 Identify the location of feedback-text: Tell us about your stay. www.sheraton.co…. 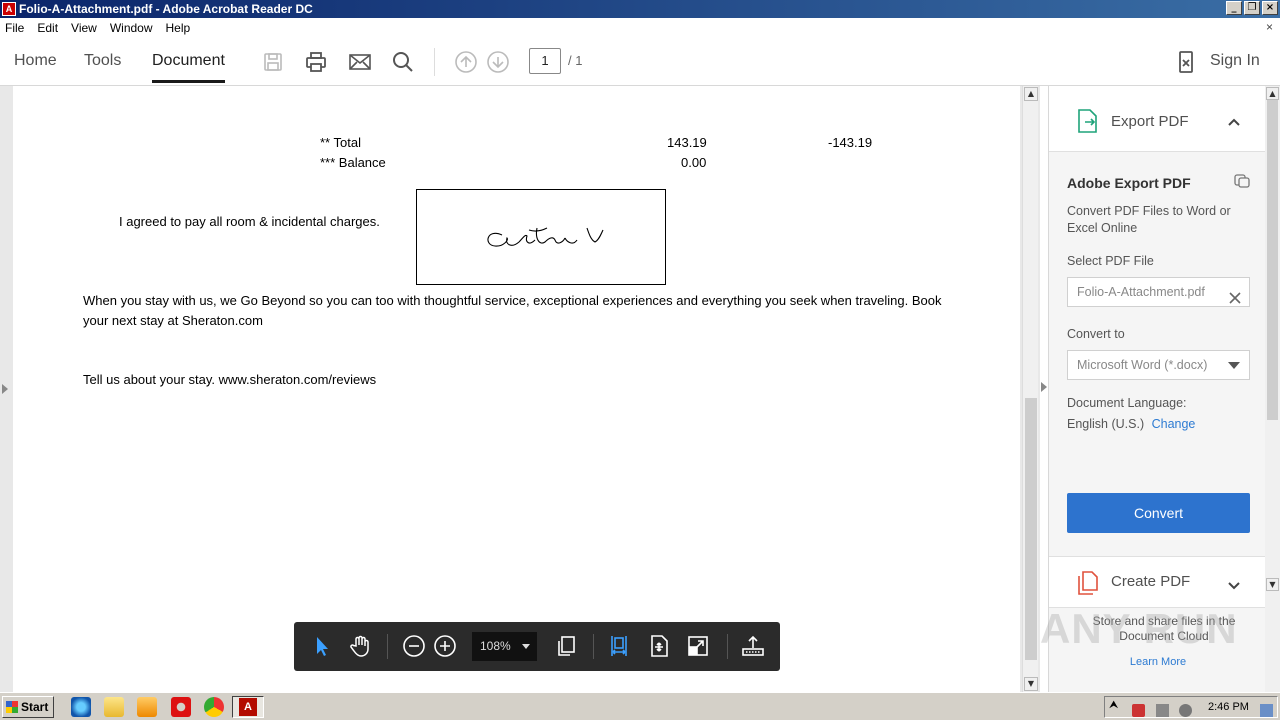
(230, 379).